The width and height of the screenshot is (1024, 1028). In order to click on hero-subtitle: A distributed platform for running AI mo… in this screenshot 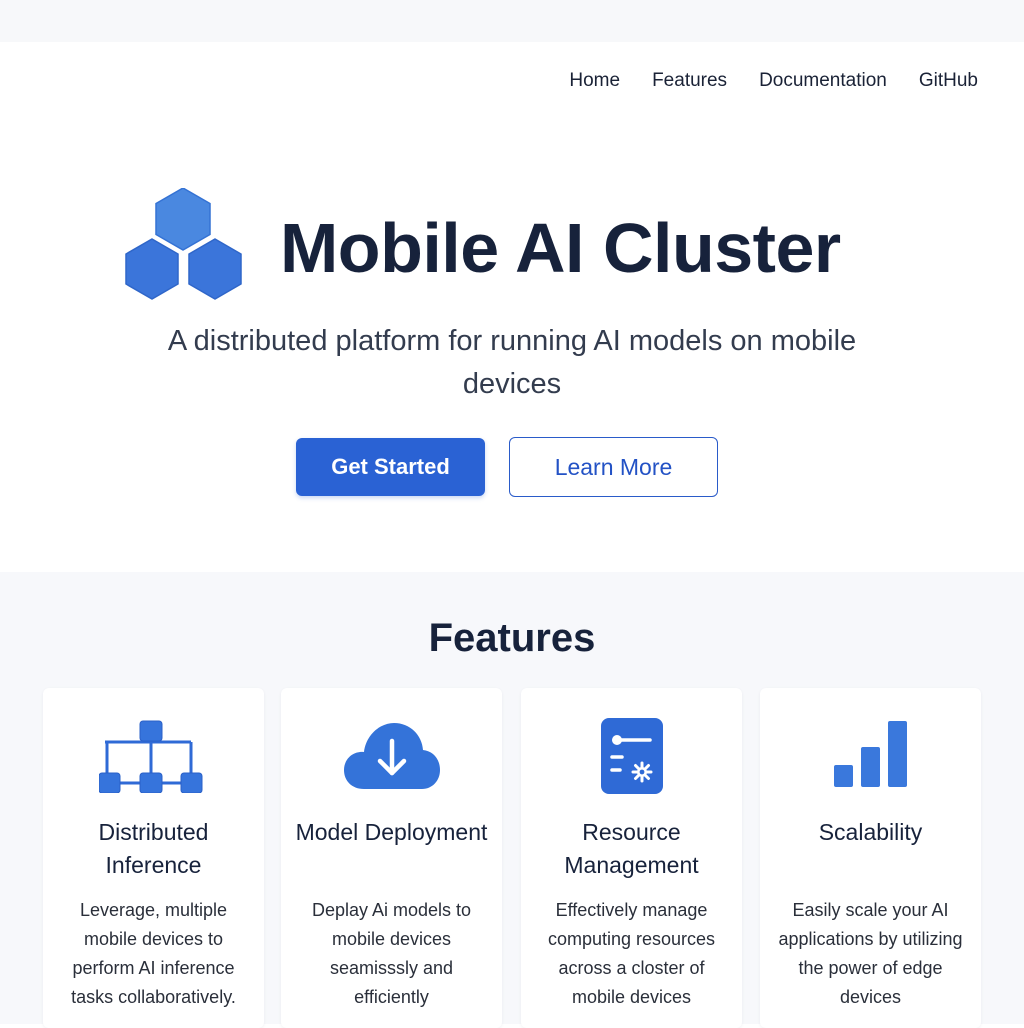, I will do `click(512, 362)`.